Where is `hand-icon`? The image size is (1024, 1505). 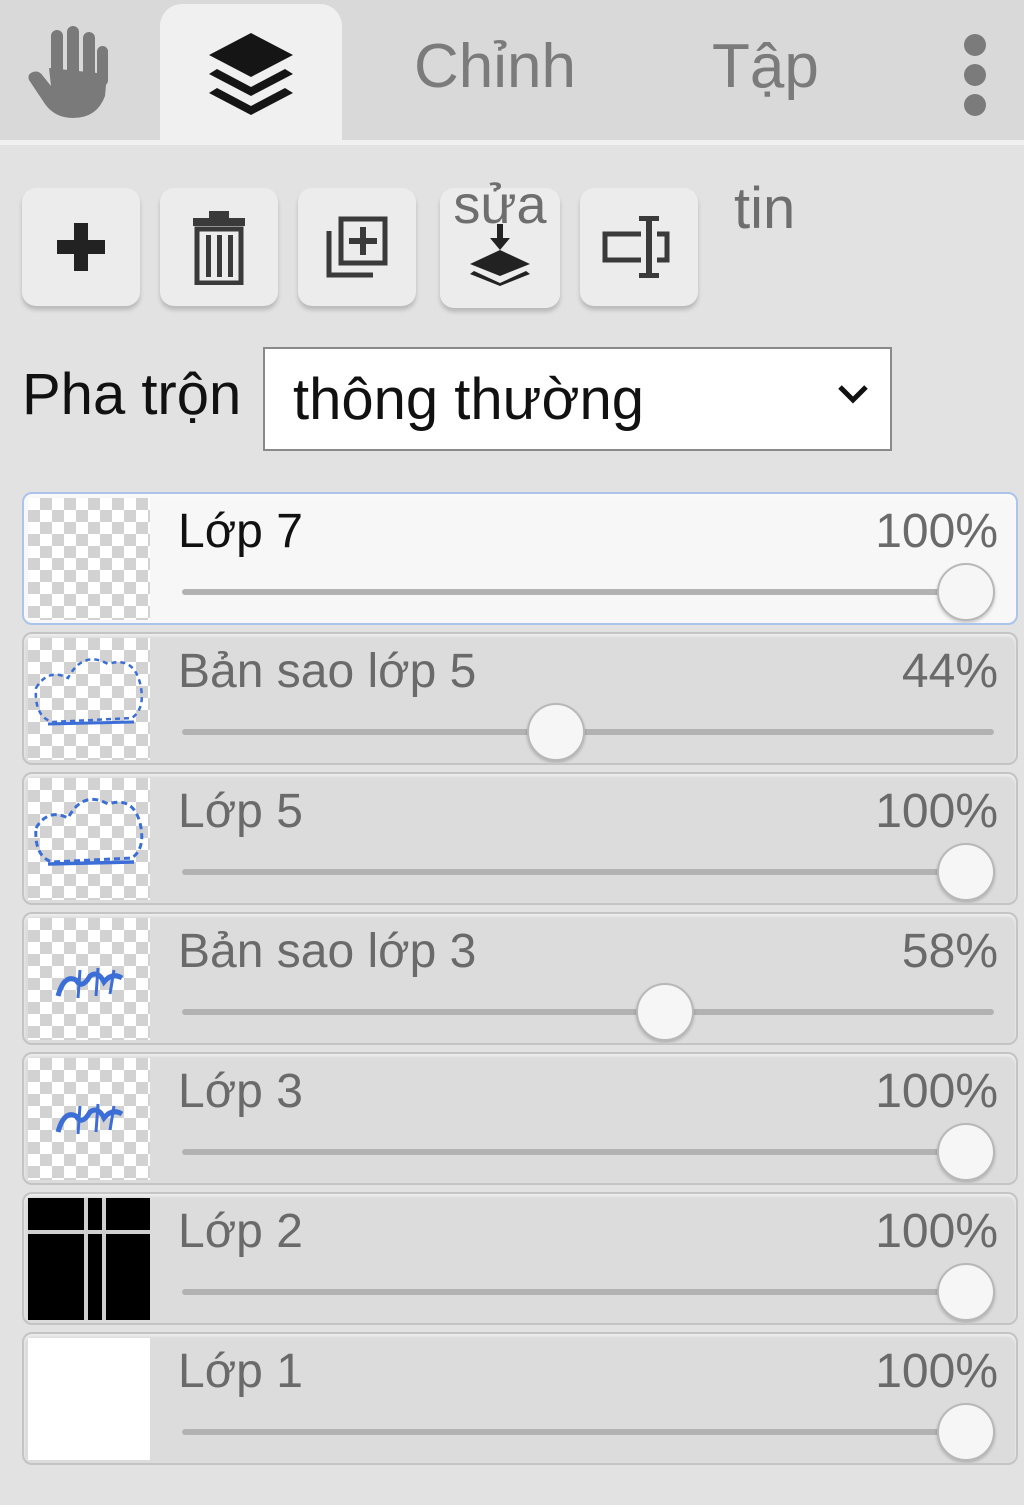
hand-icon is located at coordinates (68, 72).